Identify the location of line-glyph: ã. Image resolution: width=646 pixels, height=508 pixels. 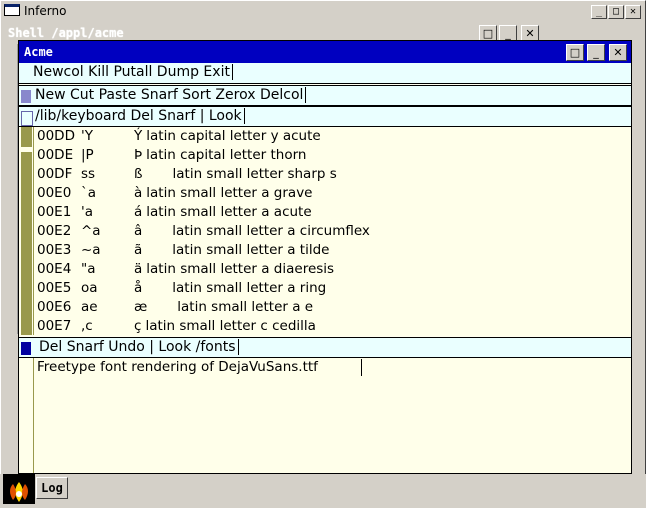
(138, 250).